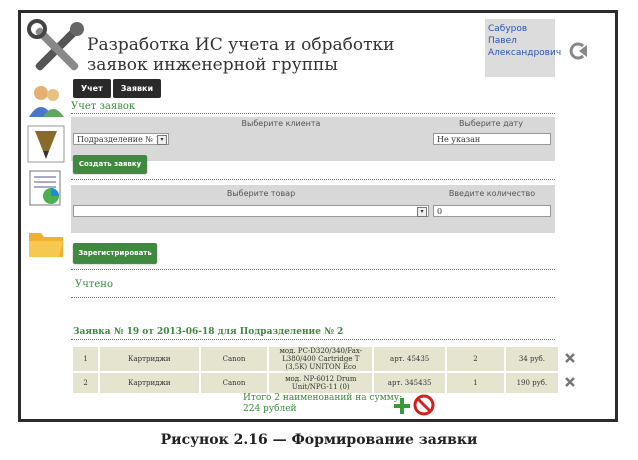  I want to click on row-number: 2, so click(86, 383).